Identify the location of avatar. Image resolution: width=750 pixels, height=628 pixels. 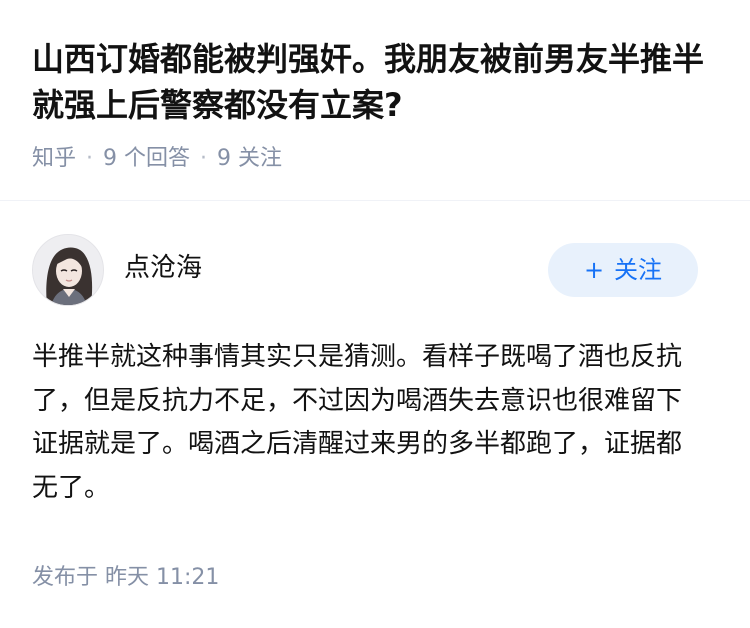
(68, 270).